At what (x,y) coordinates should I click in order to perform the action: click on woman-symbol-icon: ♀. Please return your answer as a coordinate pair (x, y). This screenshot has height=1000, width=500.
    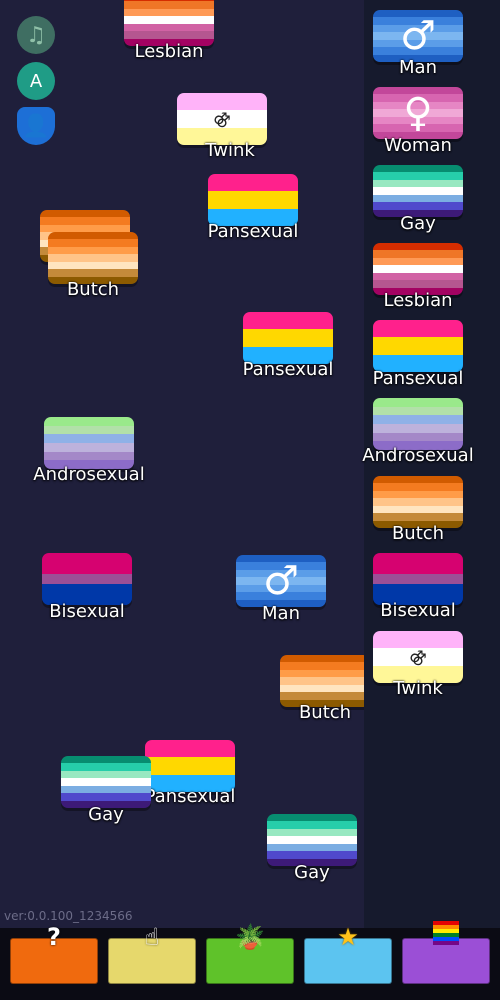
    Looking at the image, I should click on (418, 113).